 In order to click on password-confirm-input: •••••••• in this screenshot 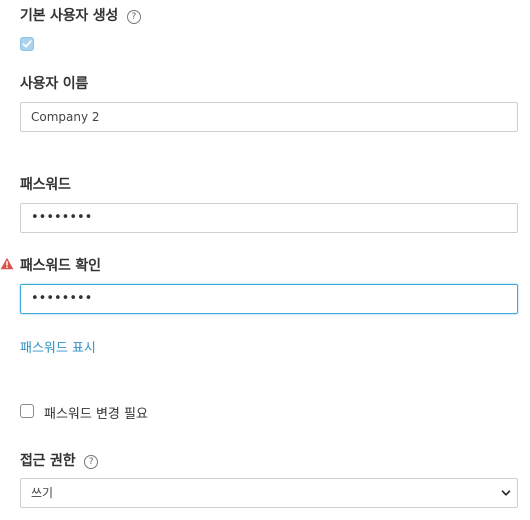, I will do `click(269, 299)`.